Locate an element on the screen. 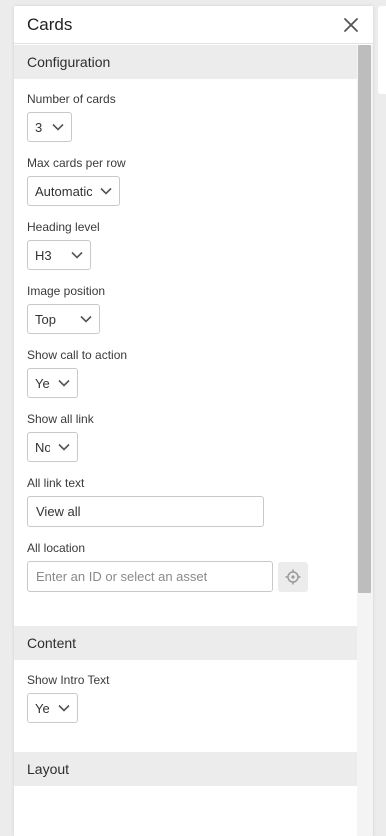  heading-level-select: H3 is located at coordinates (59, 255).